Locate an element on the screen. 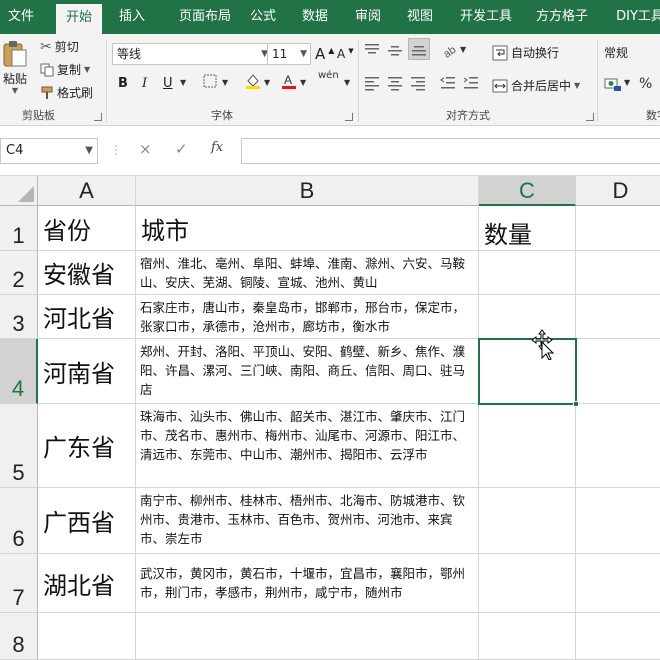 The image size is (660, 660). wrap-text-button: 自动换行 is located at coordinates (525, 52).